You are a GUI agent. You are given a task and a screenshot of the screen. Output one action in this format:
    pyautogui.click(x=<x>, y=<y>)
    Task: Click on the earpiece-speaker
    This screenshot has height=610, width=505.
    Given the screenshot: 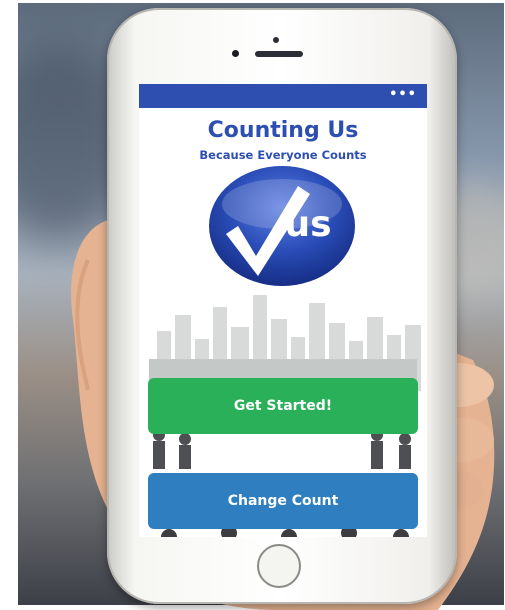 What is the action you would take?
    pyautogui.click(x=279, y=54)
    